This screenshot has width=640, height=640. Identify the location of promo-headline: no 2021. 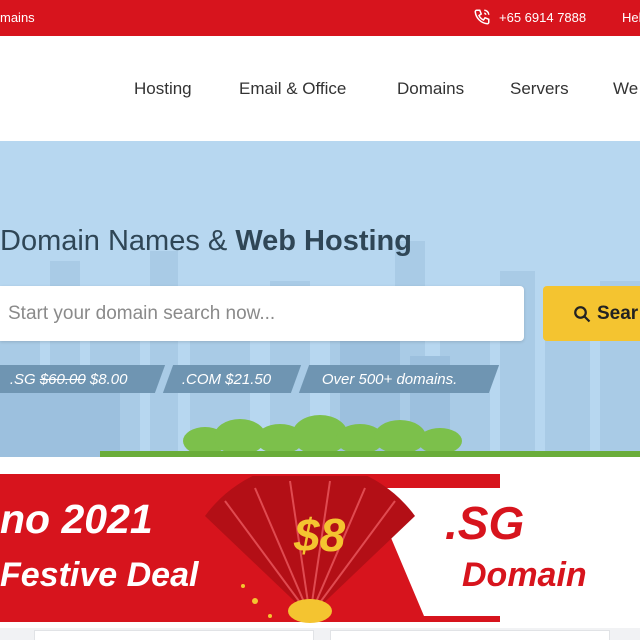
(76, 519).